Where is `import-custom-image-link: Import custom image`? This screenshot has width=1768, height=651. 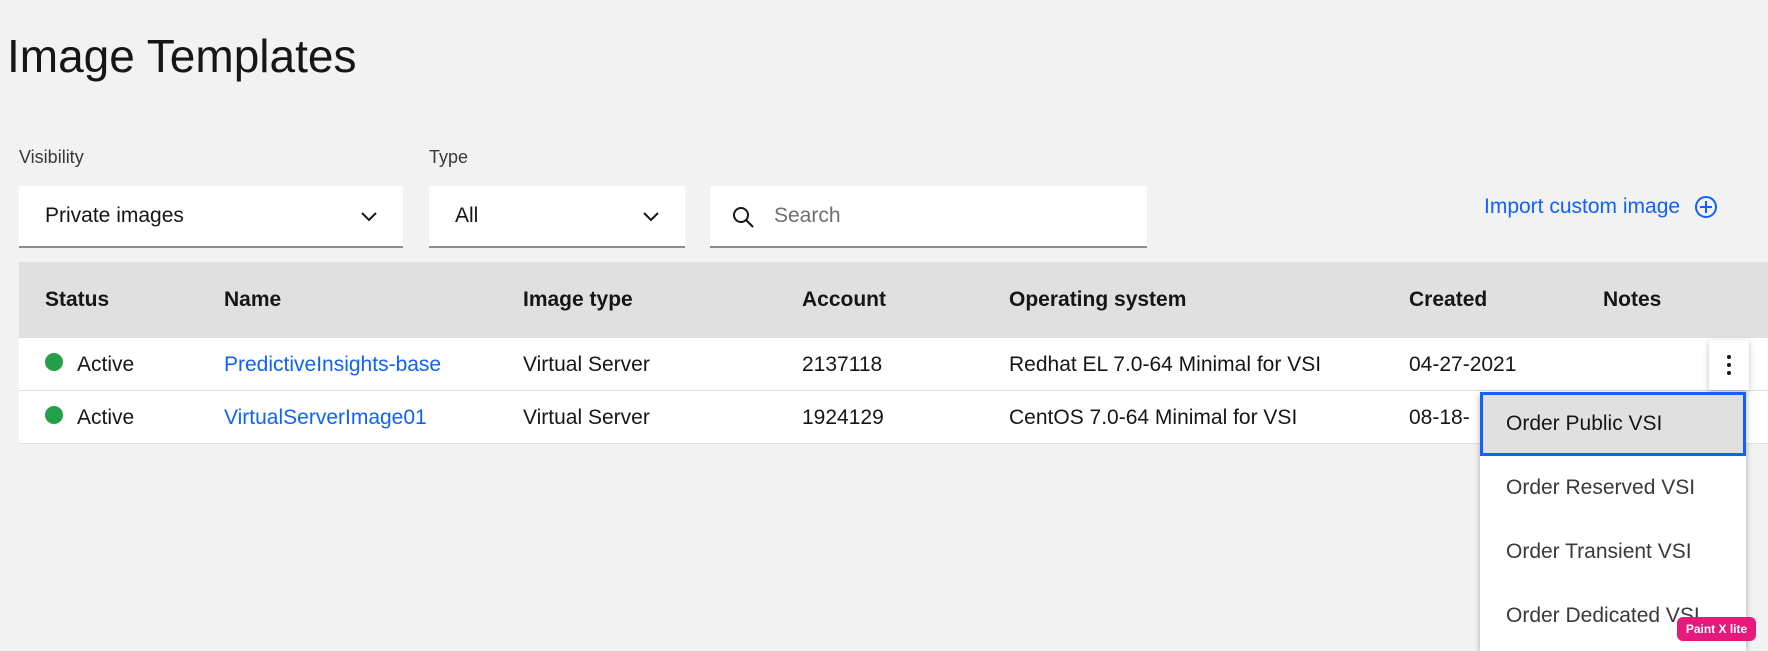
import-custom-image-link: Import custom image is located at coordinates (1601, 207).